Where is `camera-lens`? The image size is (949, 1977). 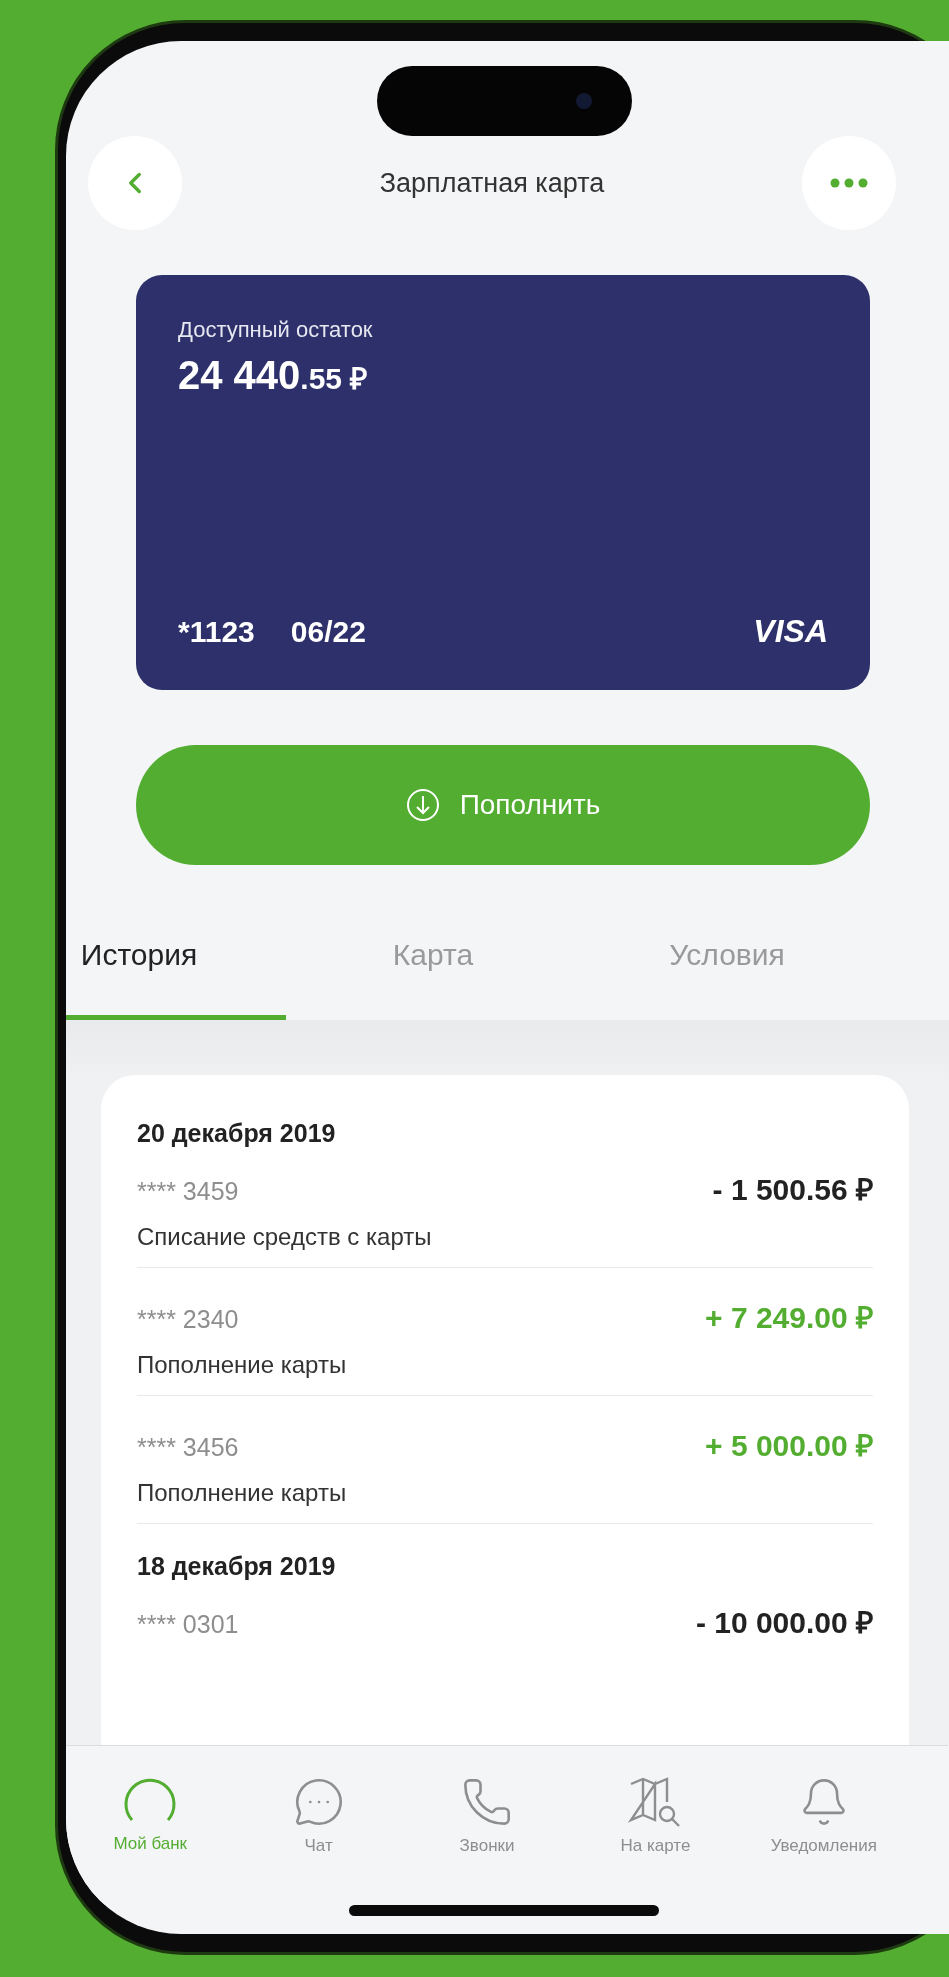
camera-lens is located at coordinates (583, 101).